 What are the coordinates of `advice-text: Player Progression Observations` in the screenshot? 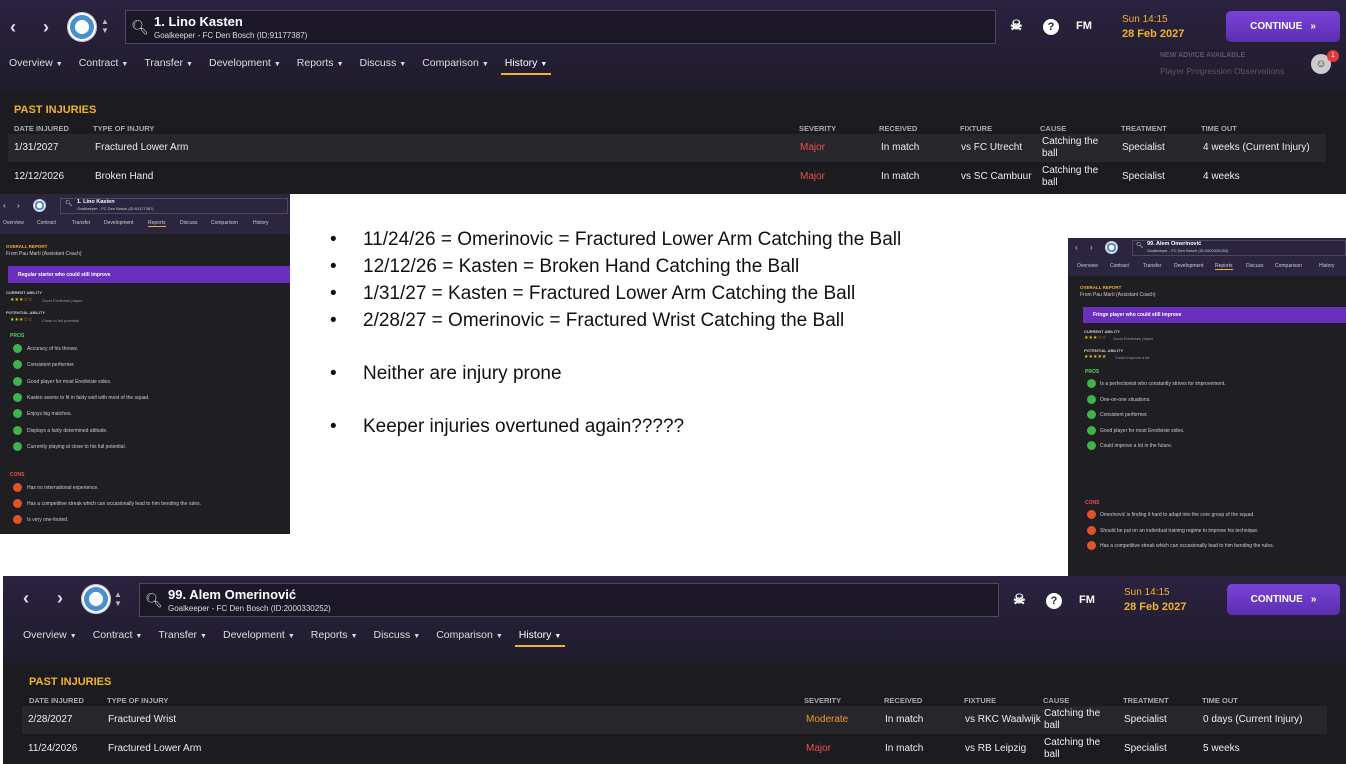 It's located at (1222, 71).